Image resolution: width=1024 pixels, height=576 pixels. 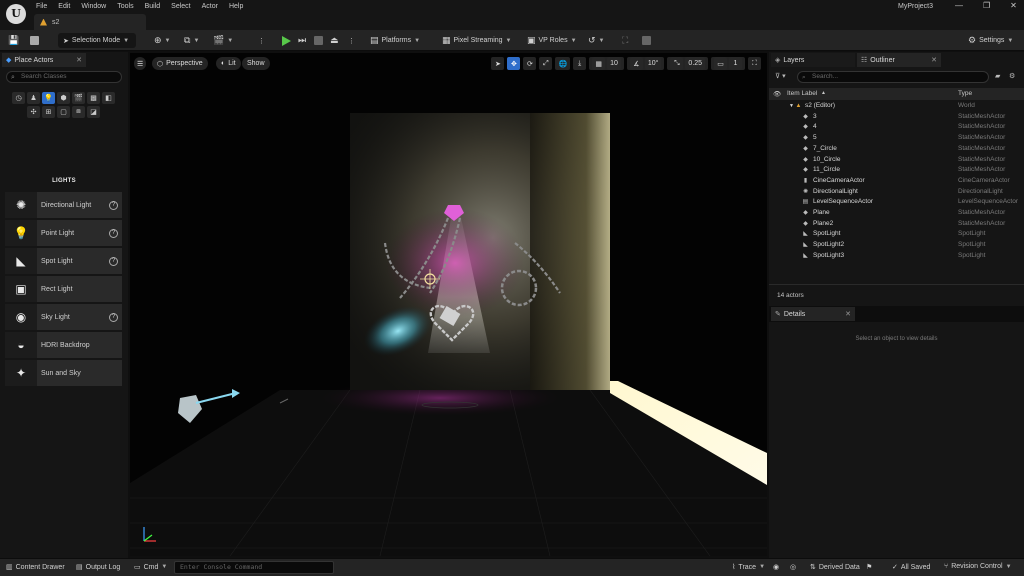 What do you see at coordinates (1012, 76) in the screenshot?
I see `settings-gear-icon: ⚙` at bounding box center [1012, 76].